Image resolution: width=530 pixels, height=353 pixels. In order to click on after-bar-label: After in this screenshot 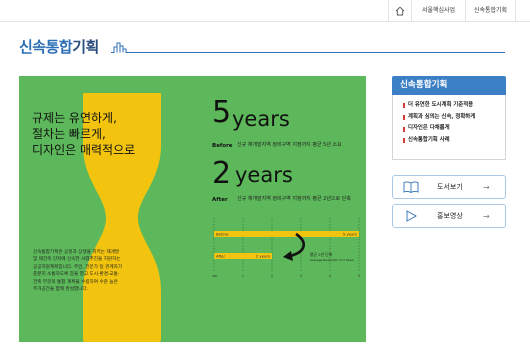, I will do `click(221, 256)`.